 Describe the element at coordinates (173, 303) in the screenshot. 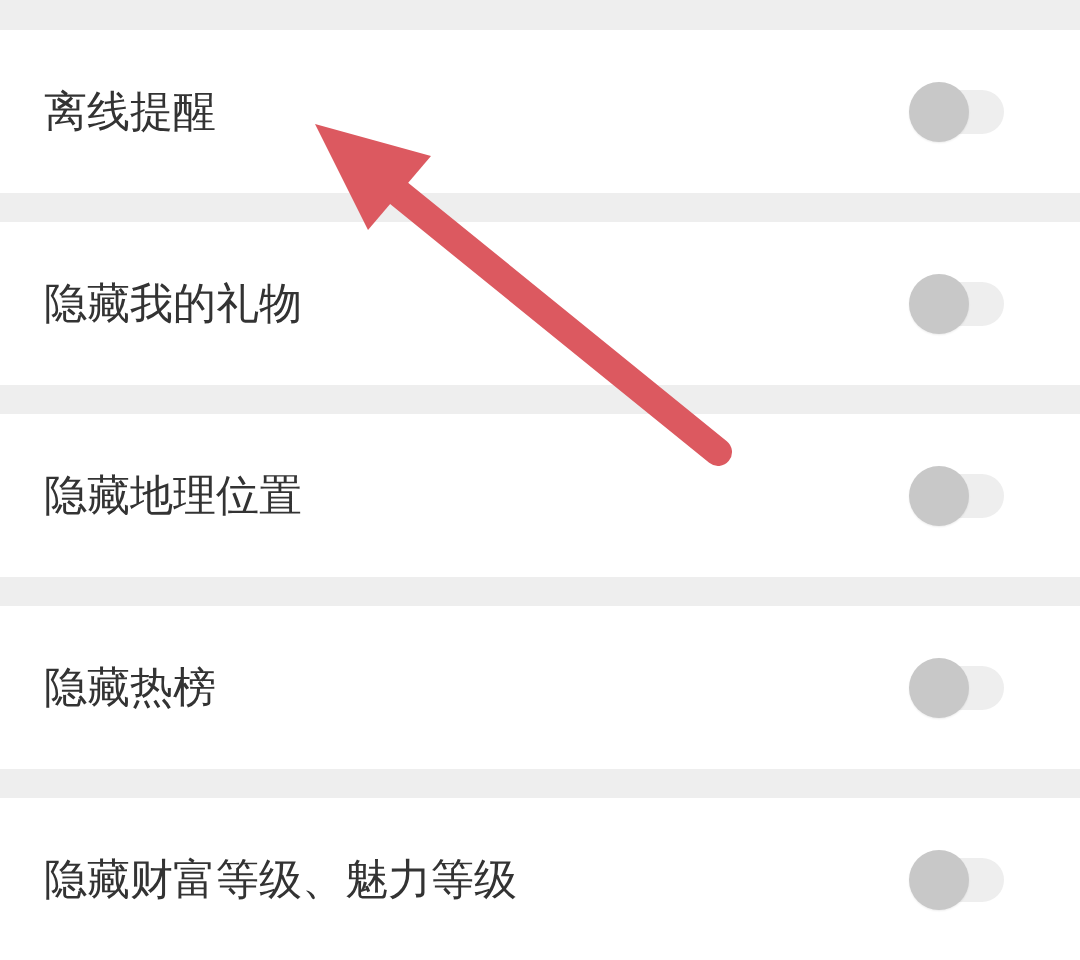

I see `setting-label: 隐藏我的礼物` at that location.